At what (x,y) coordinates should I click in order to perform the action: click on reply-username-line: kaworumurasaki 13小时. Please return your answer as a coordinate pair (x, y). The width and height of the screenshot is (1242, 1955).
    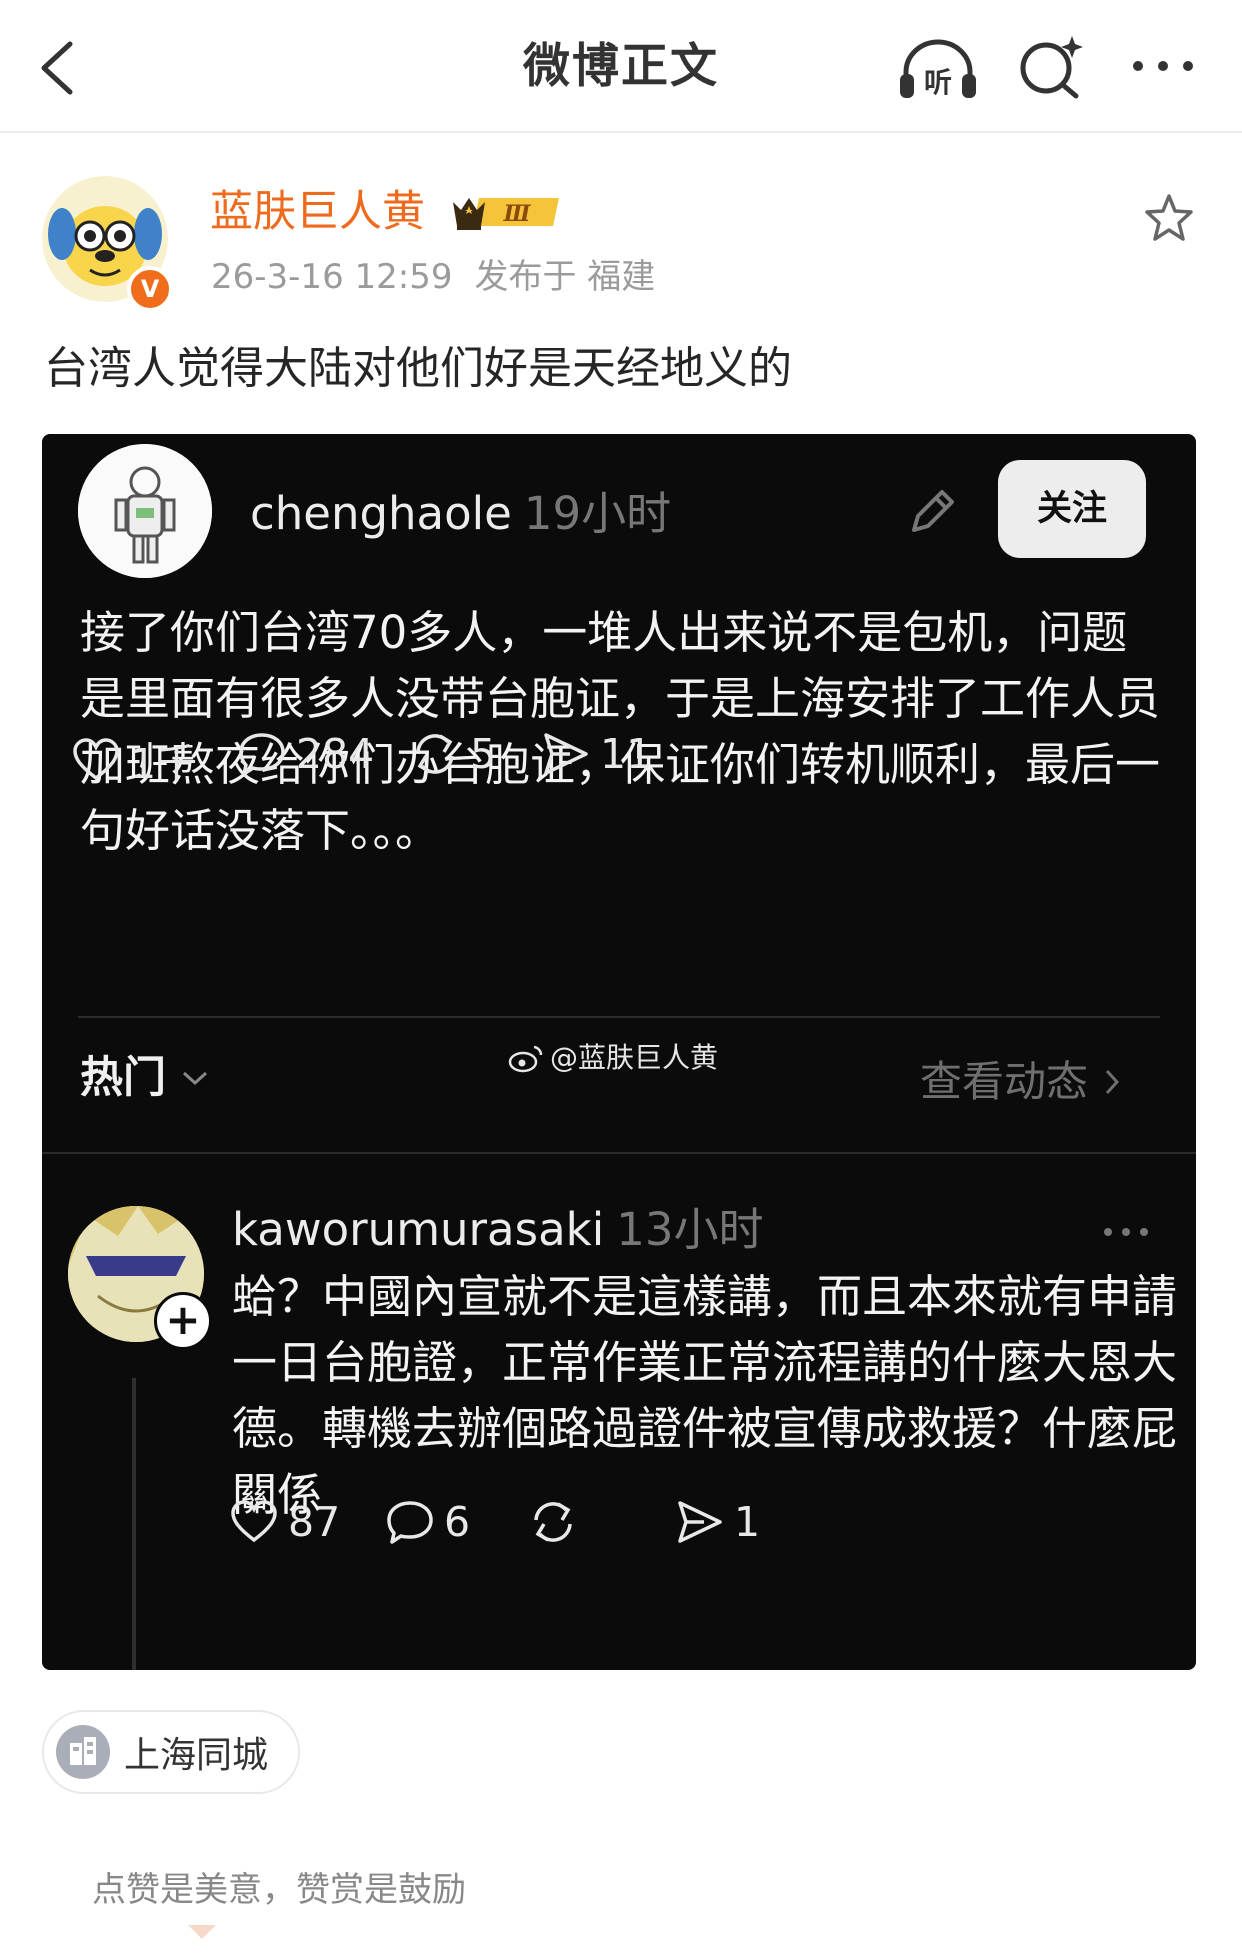
    Looking at the image, I should click on (497, 1230).